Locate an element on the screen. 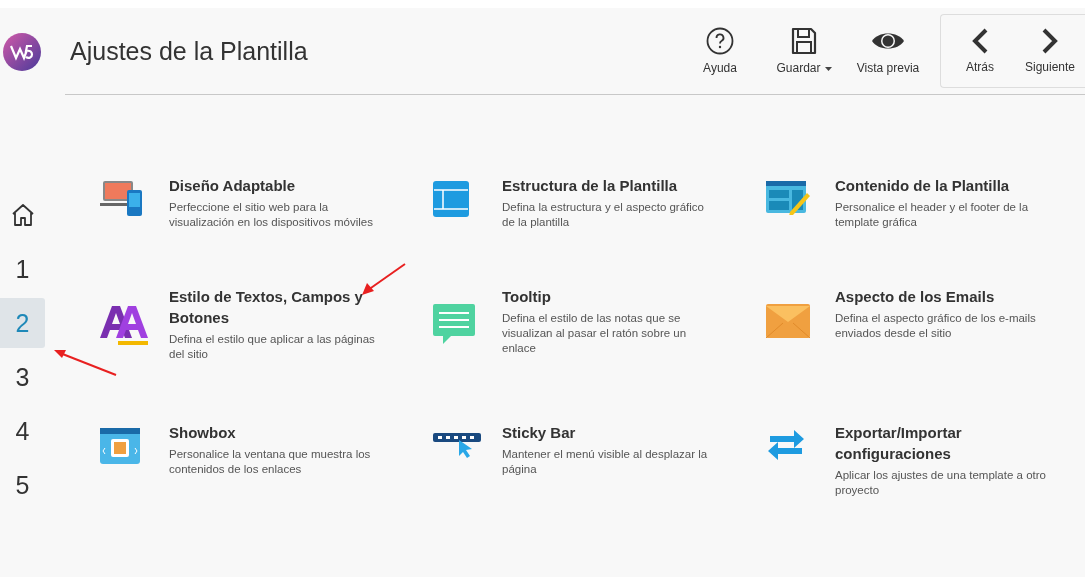 The width and height of the screenshot is (1085, 577). chevron-right-icon is located at coordinates (1050, 41).